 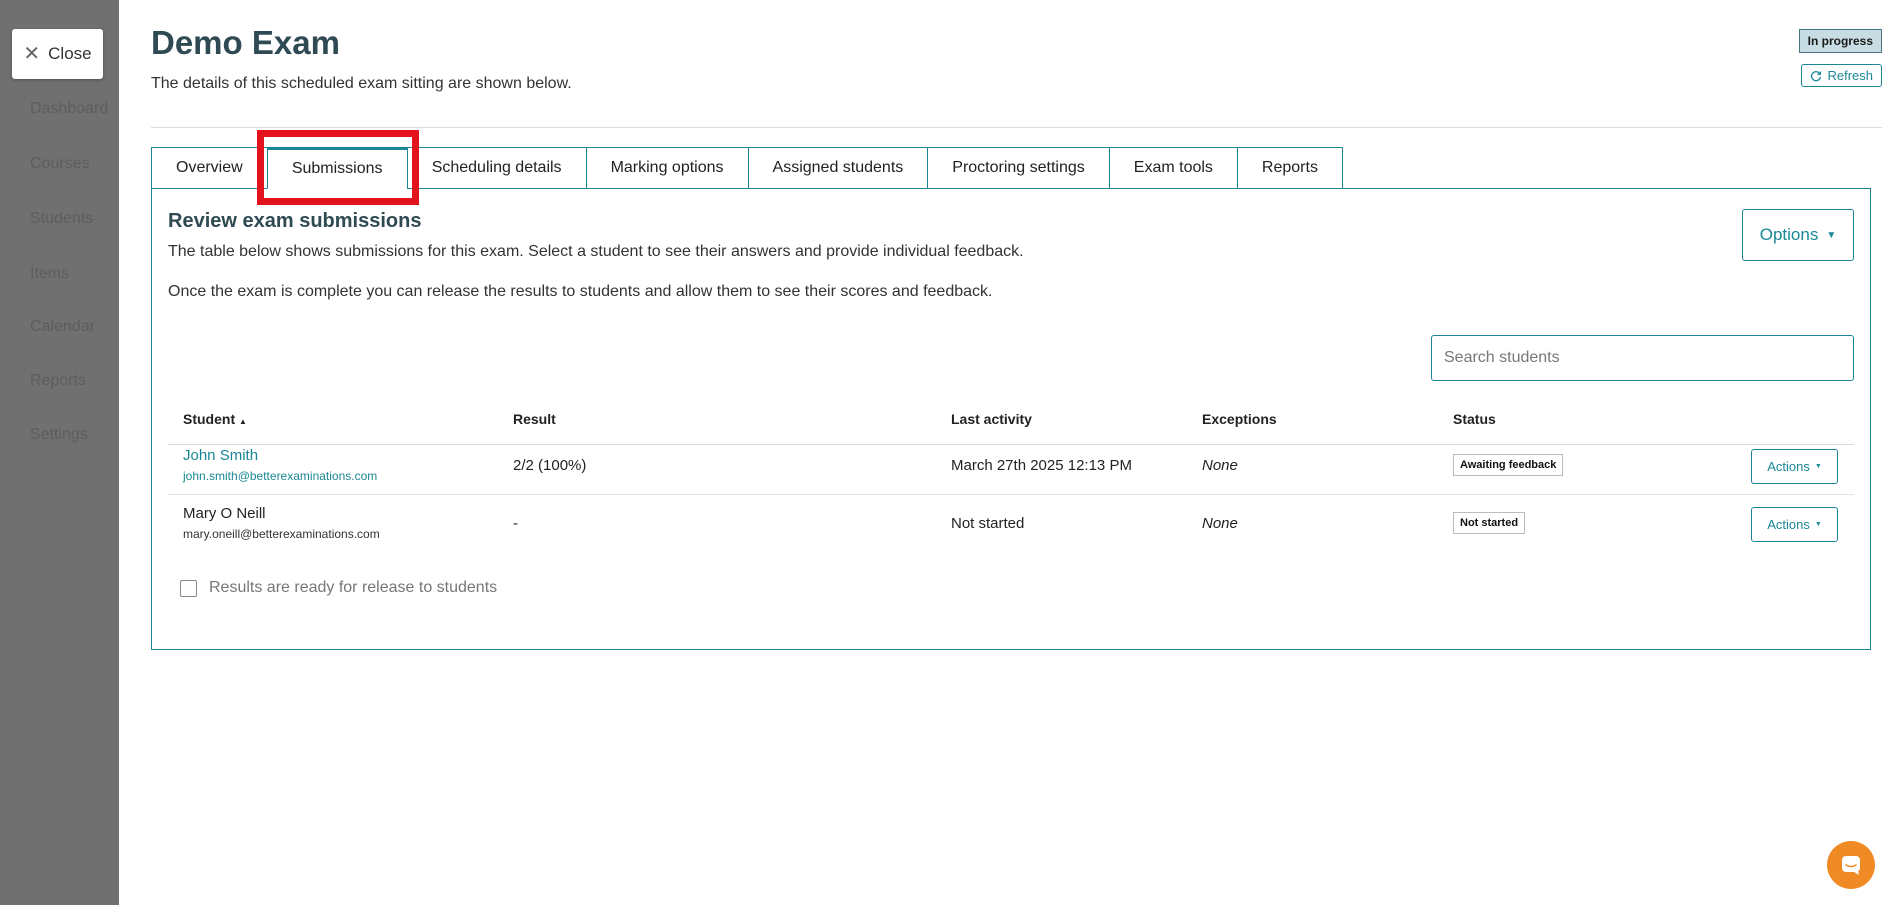 What do you see at coordinates (550, 465) in the screenshot?
I see `result-cell: 2/2 (100%)` at bounding box center [550, 465].